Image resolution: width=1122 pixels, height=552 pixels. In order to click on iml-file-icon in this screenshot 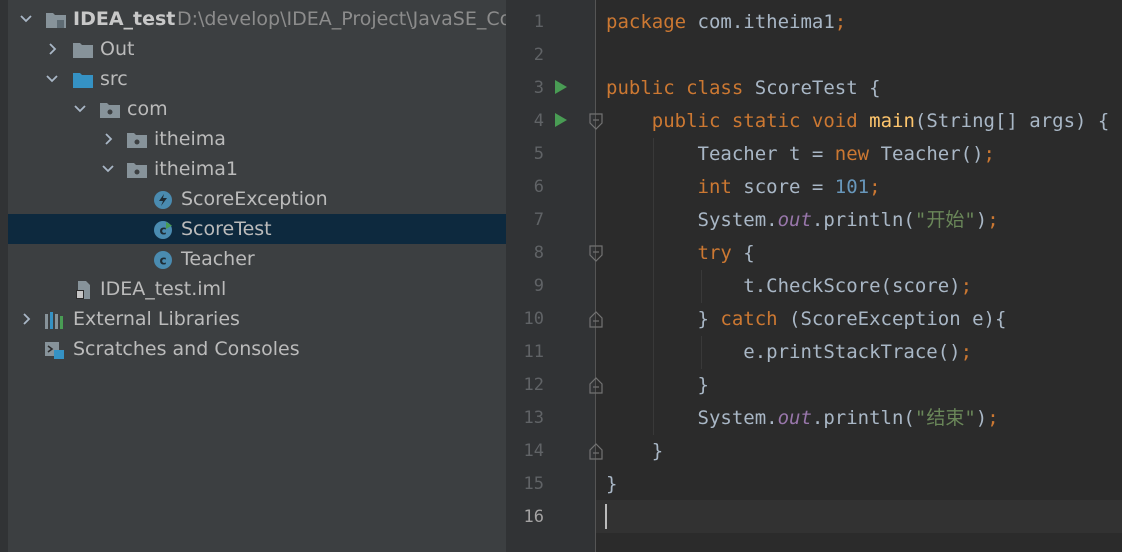, I will do `click(84, 289)`.